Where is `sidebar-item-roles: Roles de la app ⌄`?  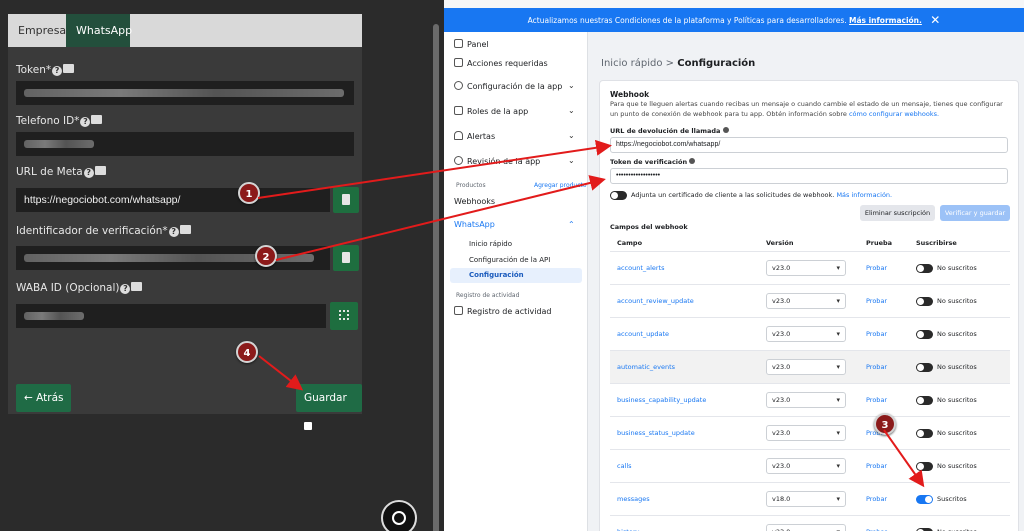 sidebar-item-roles: Roles de la app ⌄ is located at coordinates (514, 111).